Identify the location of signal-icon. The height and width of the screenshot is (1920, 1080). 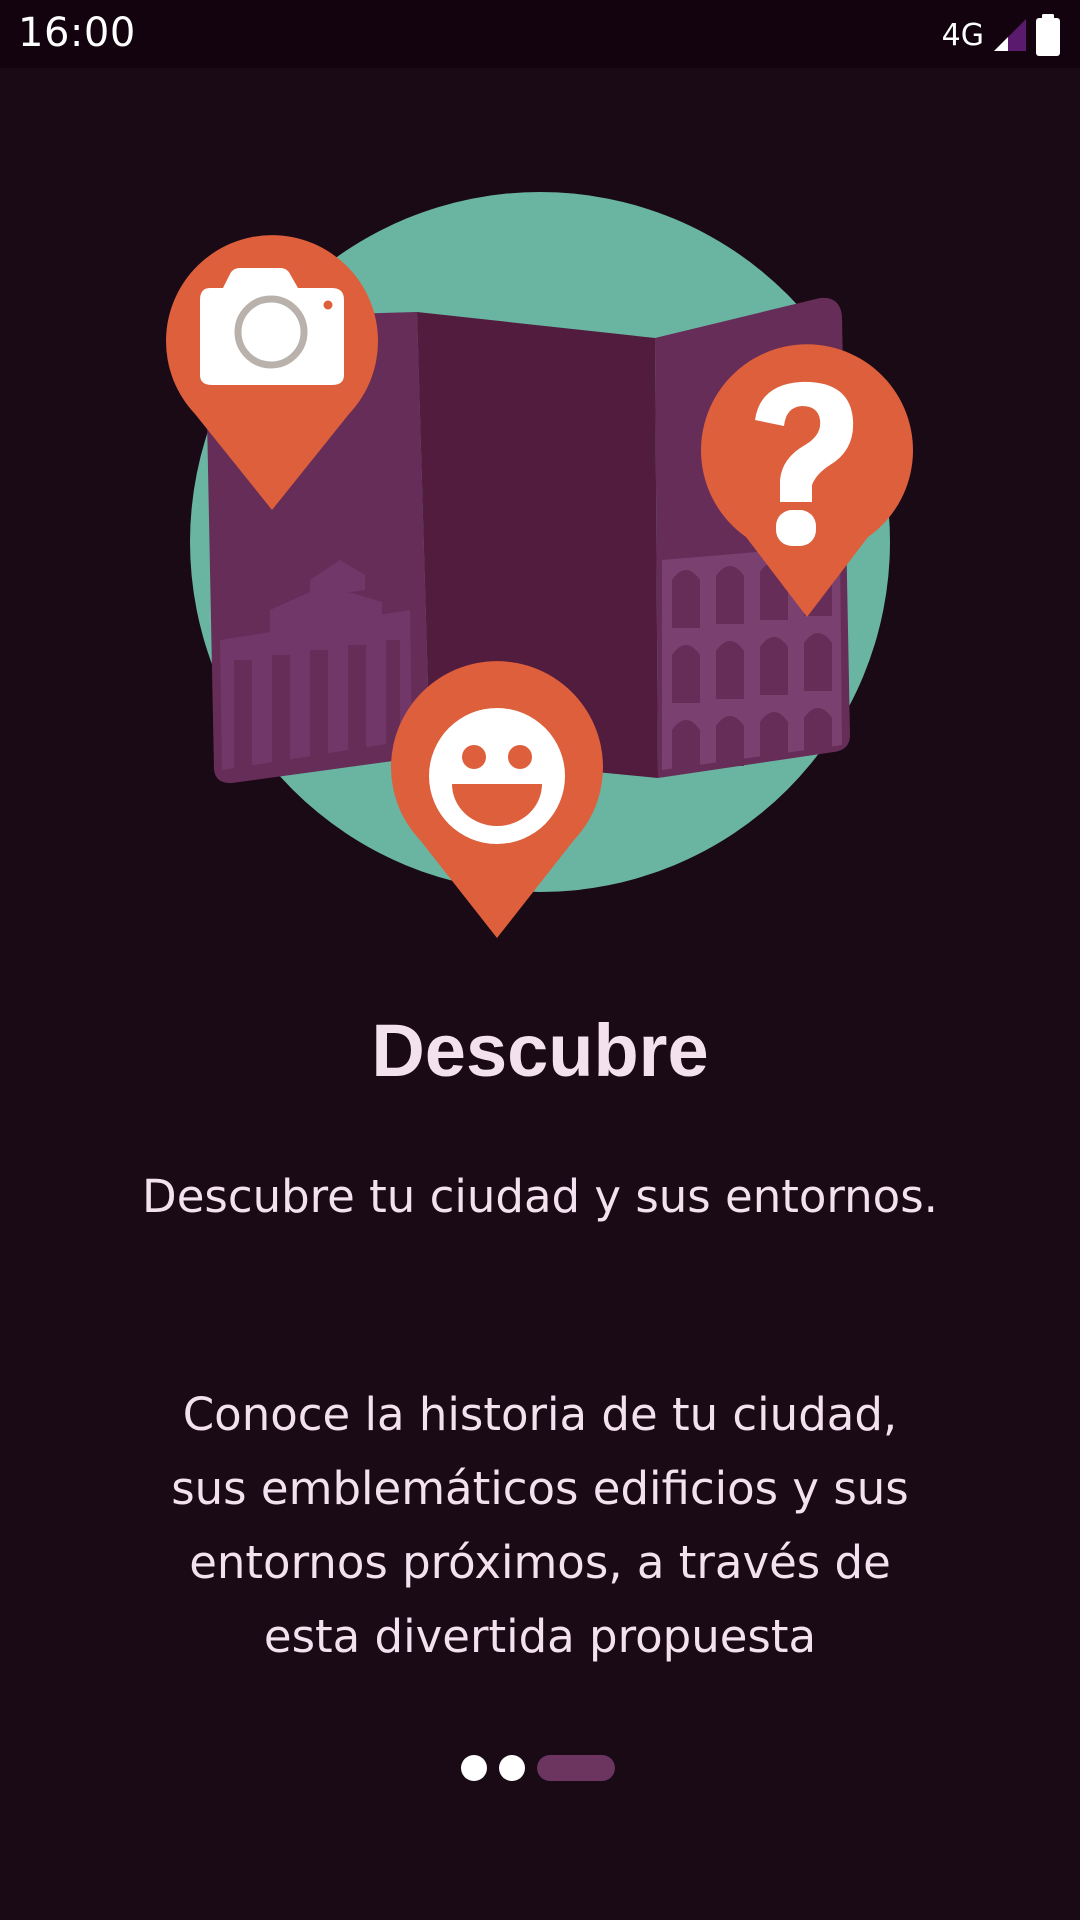
(1010, 35).